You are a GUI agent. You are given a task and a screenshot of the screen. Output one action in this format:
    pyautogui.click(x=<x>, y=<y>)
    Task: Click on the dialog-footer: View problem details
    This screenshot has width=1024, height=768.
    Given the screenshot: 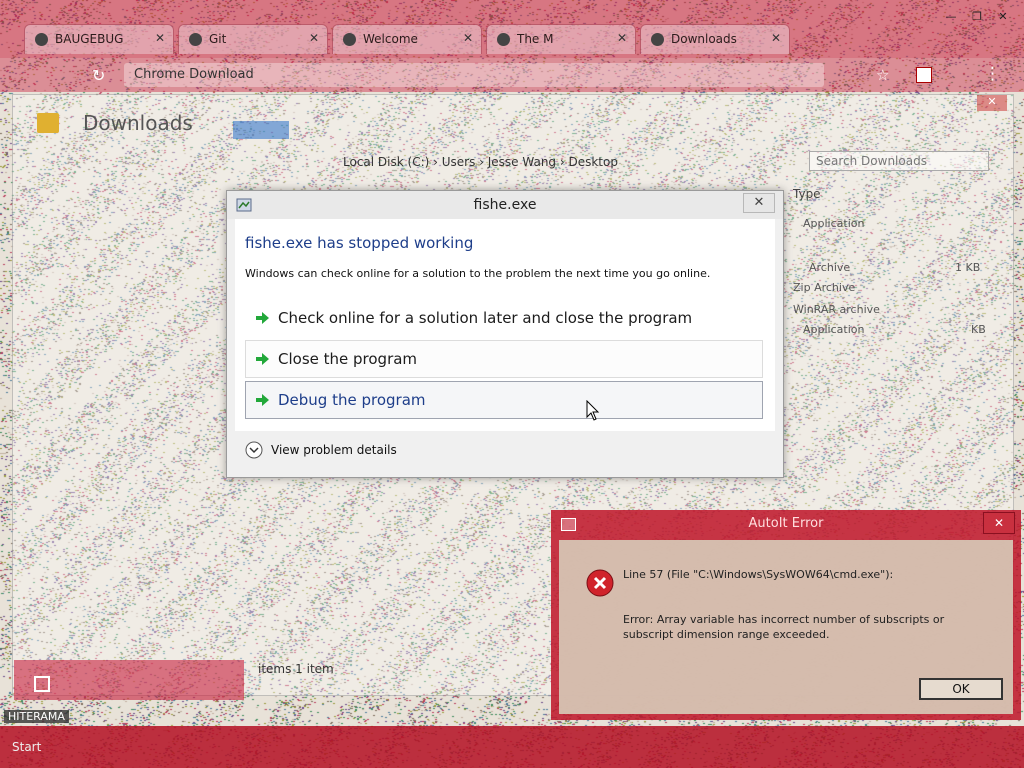 What is the action you would take?
    pyautogui.click(x=505, y=453)
    